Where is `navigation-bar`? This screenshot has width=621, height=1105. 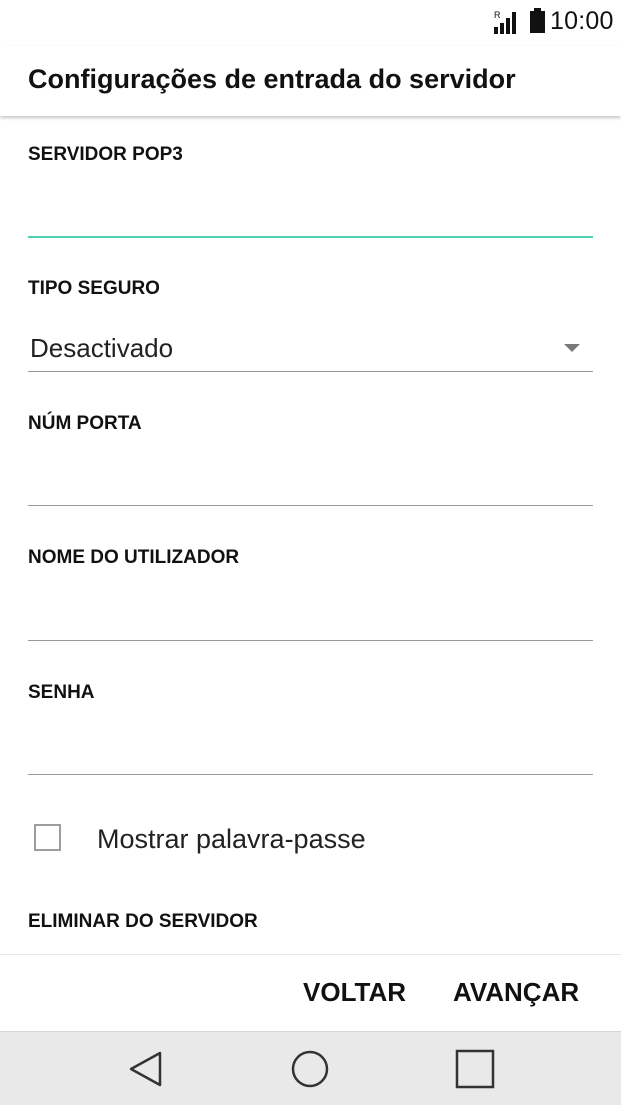
navigation-bar is located at coordinates (310, 1068).